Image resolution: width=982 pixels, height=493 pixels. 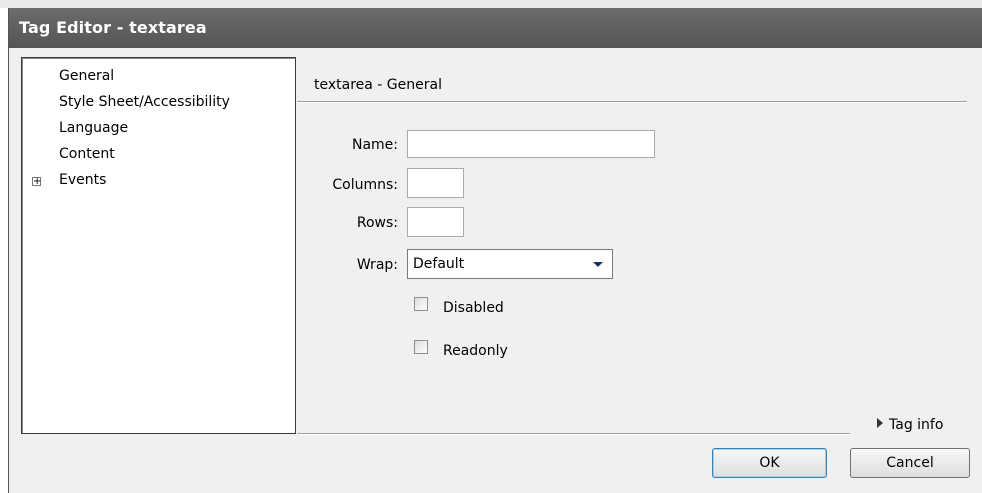 I want to click on readonly-checkbox, so click(x=421, y=347).